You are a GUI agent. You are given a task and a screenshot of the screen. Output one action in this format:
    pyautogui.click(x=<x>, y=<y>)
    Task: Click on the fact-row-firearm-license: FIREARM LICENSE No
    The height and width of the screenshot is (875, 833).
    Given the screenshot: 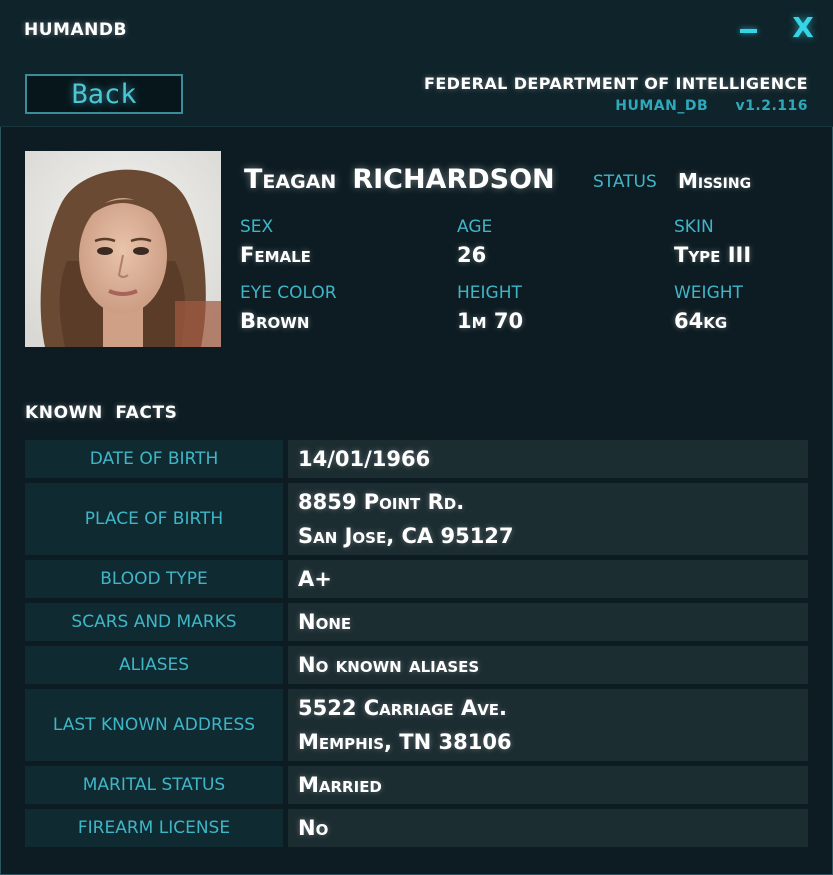 What is the action you would take?
    pyautogui.click(x=416, y=828)
    